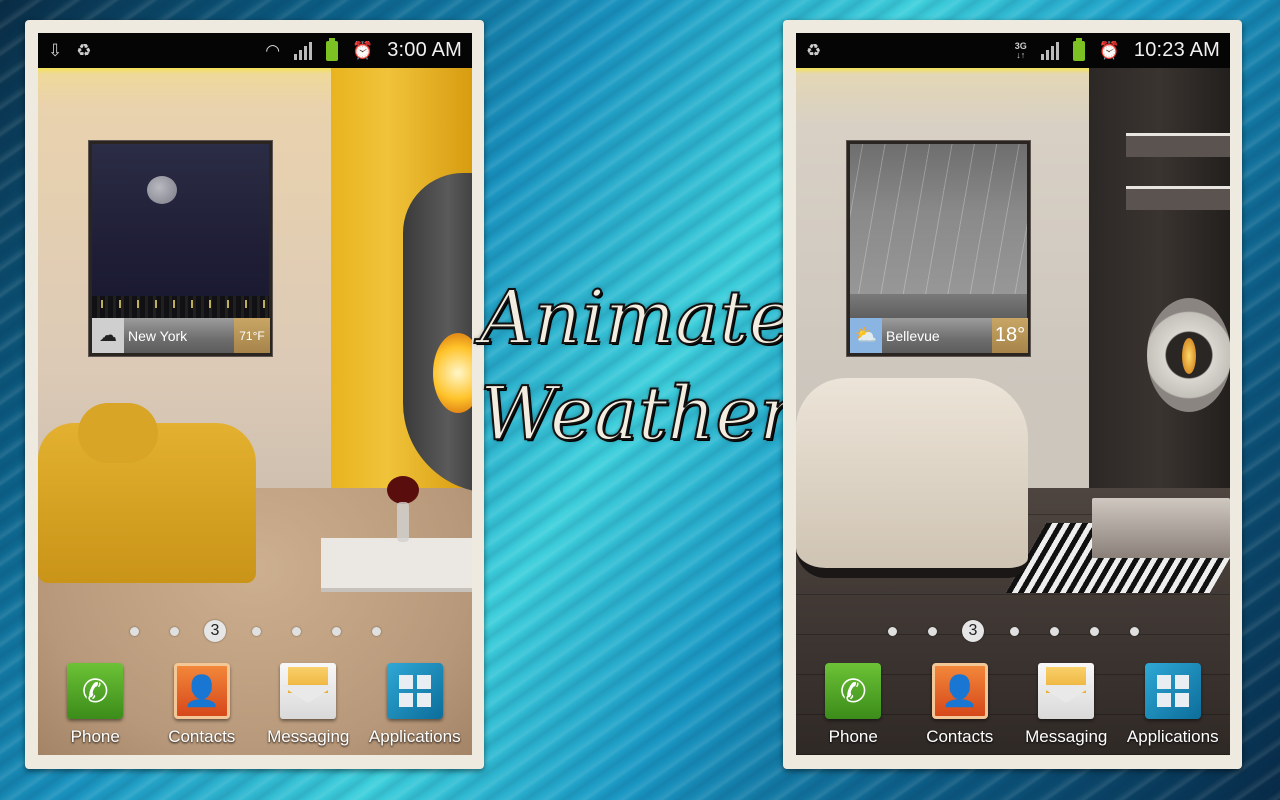  Describe the element at coordinates (1020, 45) in the screenshot. I see `network-type: 3G` at that location.